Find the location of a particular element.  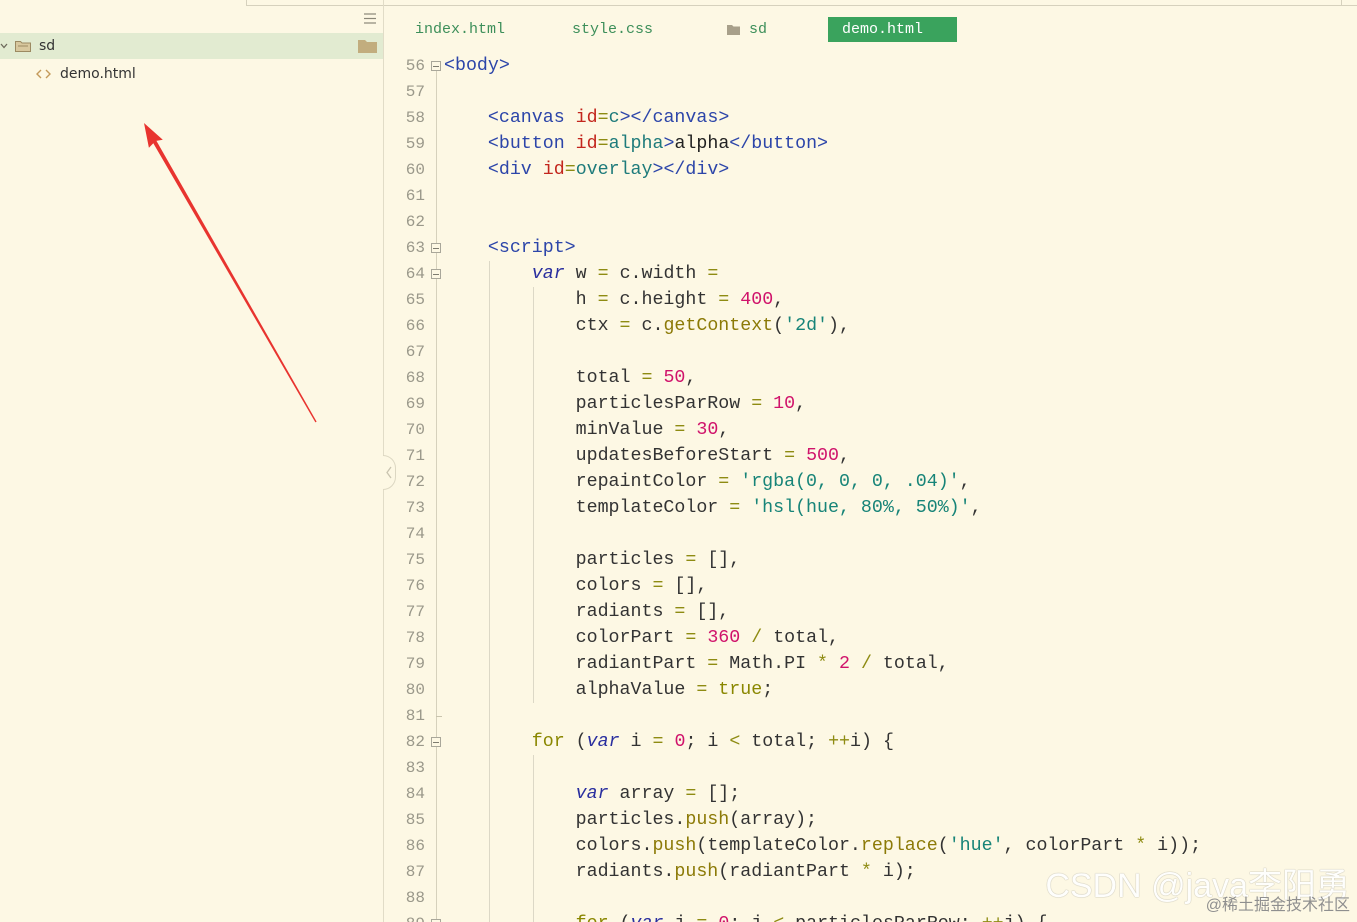

code-line: 72 repaintColor = 'rgba(0, 0, 0, .04)', is located at coordinates (870, 482).